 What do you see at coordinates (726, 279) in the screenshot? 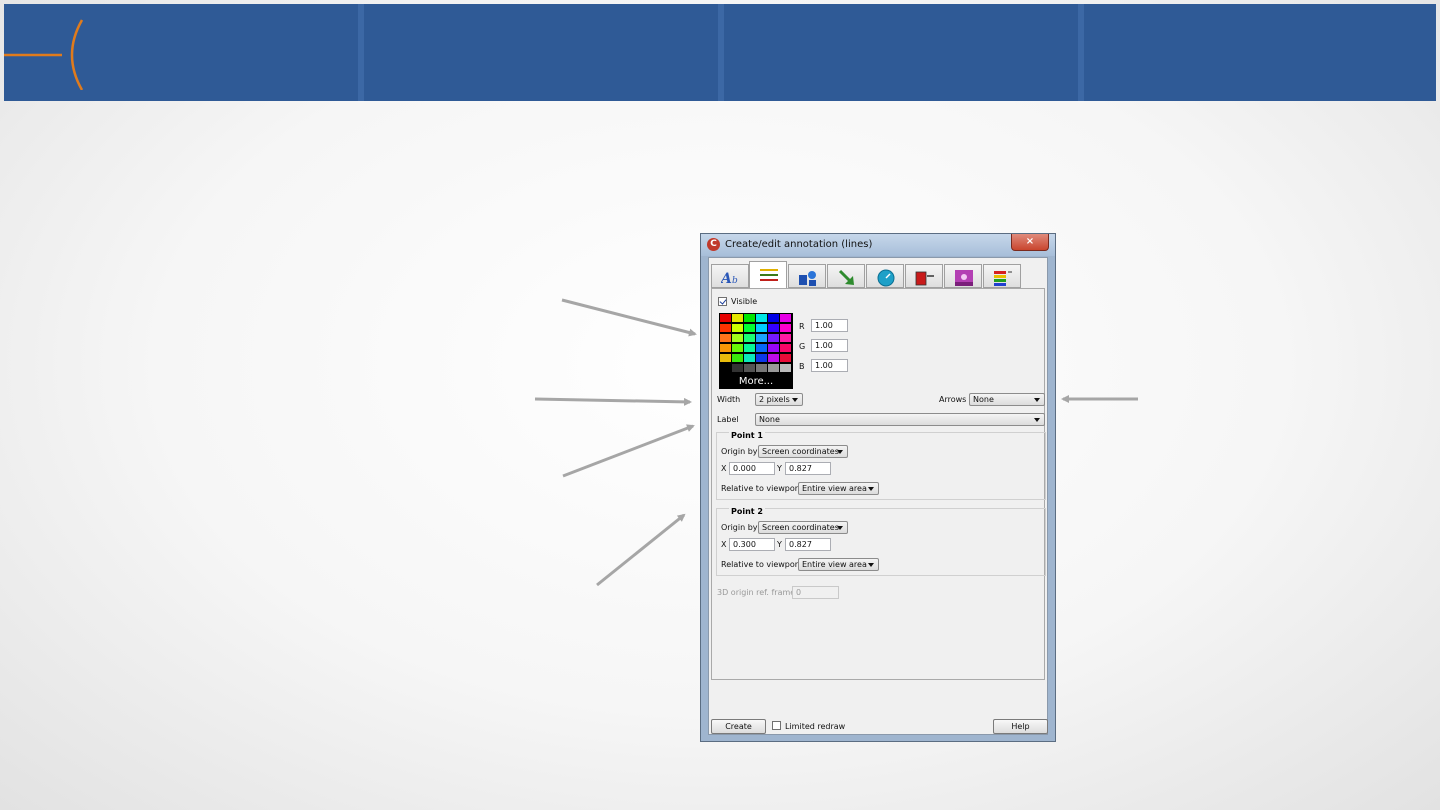
I see `svg-text: A` at bounding box center [726, 279].